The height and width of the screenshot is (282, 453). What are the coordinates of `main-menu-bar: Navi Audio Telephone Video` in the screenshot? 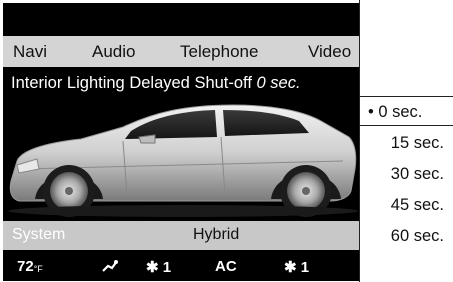 It's located at (181, 51).